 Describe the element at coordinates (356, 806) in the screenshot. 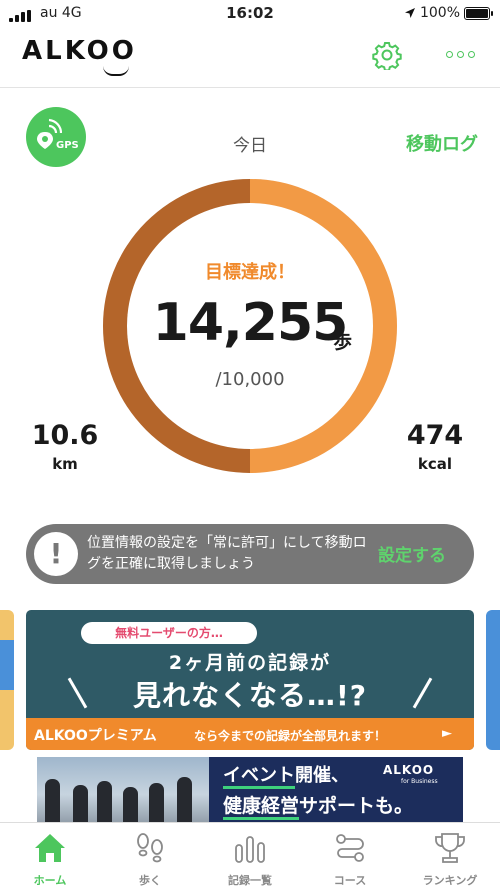

I see `ad-title-2-rest: サポートも。` at that location.